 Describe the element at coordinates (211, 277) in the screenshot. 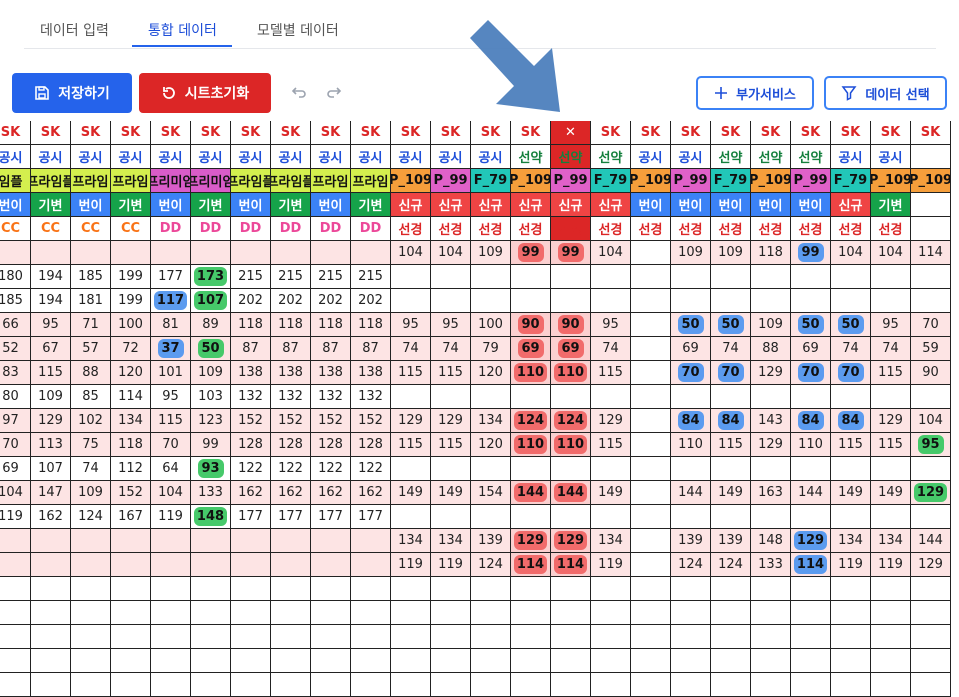

I see `data-cell: 173` at that location.